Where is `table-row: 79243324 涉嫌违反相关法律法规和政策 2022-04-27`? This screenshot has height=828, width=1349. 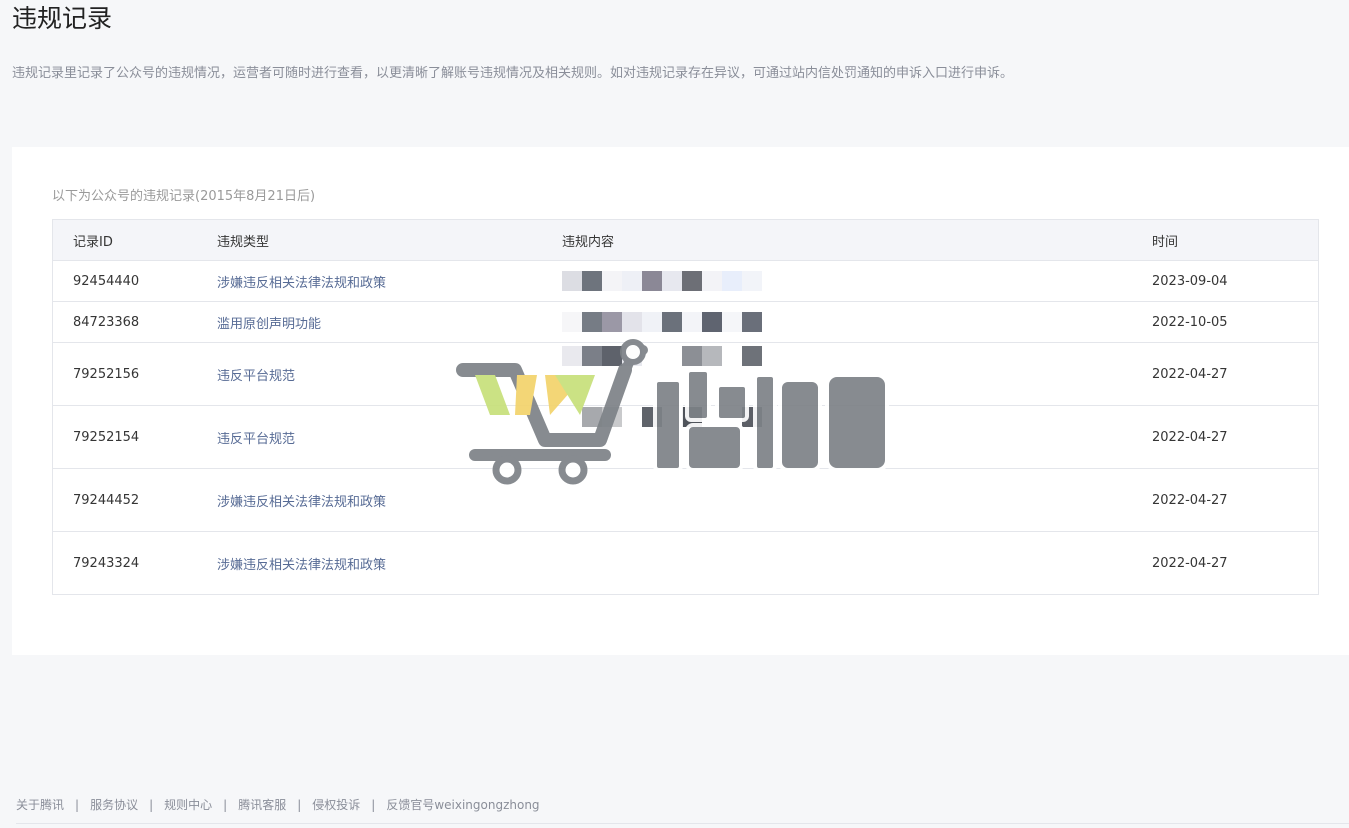 table-row: 79243324 涉嫌违反相关法律法规和政策 2022-04-27 is located at coordinates (685, 563).